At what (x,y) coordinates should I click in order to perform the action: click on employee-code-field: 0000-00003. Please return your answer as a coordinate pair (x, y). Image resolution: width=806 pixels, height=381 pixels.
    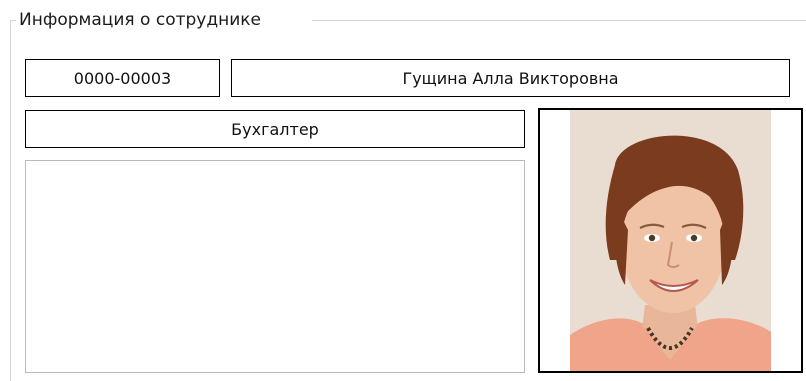
    Looking at the image, I should click on (122, 78).